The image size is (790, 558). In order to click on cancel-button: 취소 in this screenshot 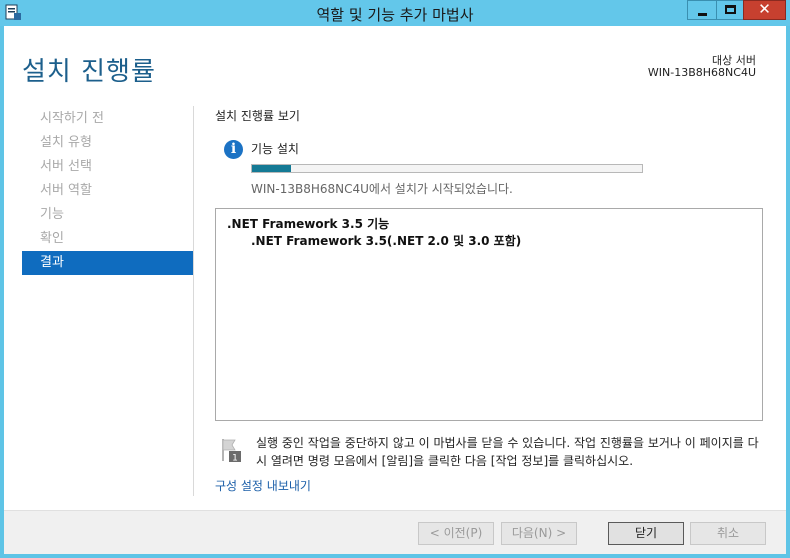, I will do `click(728, 533)`.